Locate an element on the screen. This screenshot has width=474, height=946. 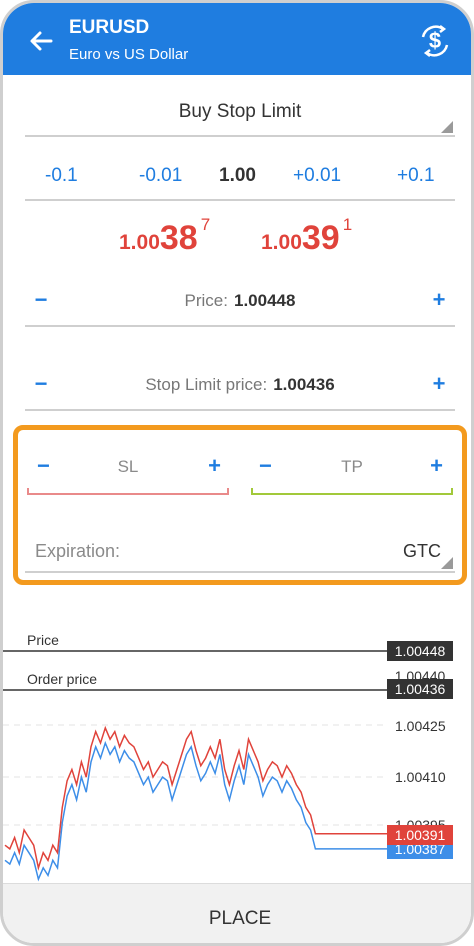
sl-field: SL is located at coordinates (128, 467).